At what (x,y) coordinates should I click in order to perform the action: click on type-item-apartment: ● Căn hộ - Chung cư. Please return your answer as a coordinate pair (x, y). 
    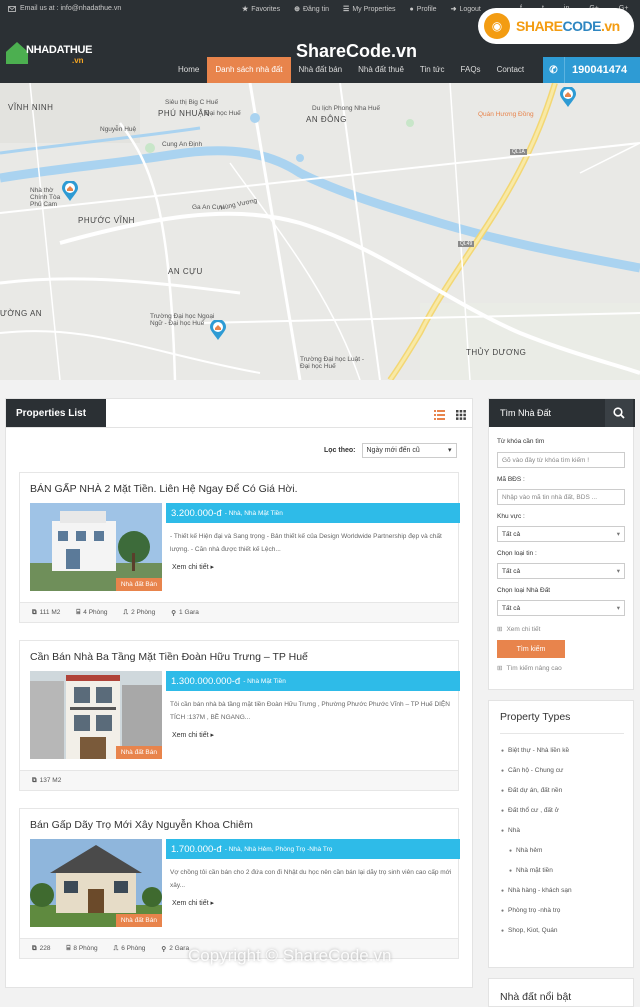
    Looking at the image, I should click on (562, 770).